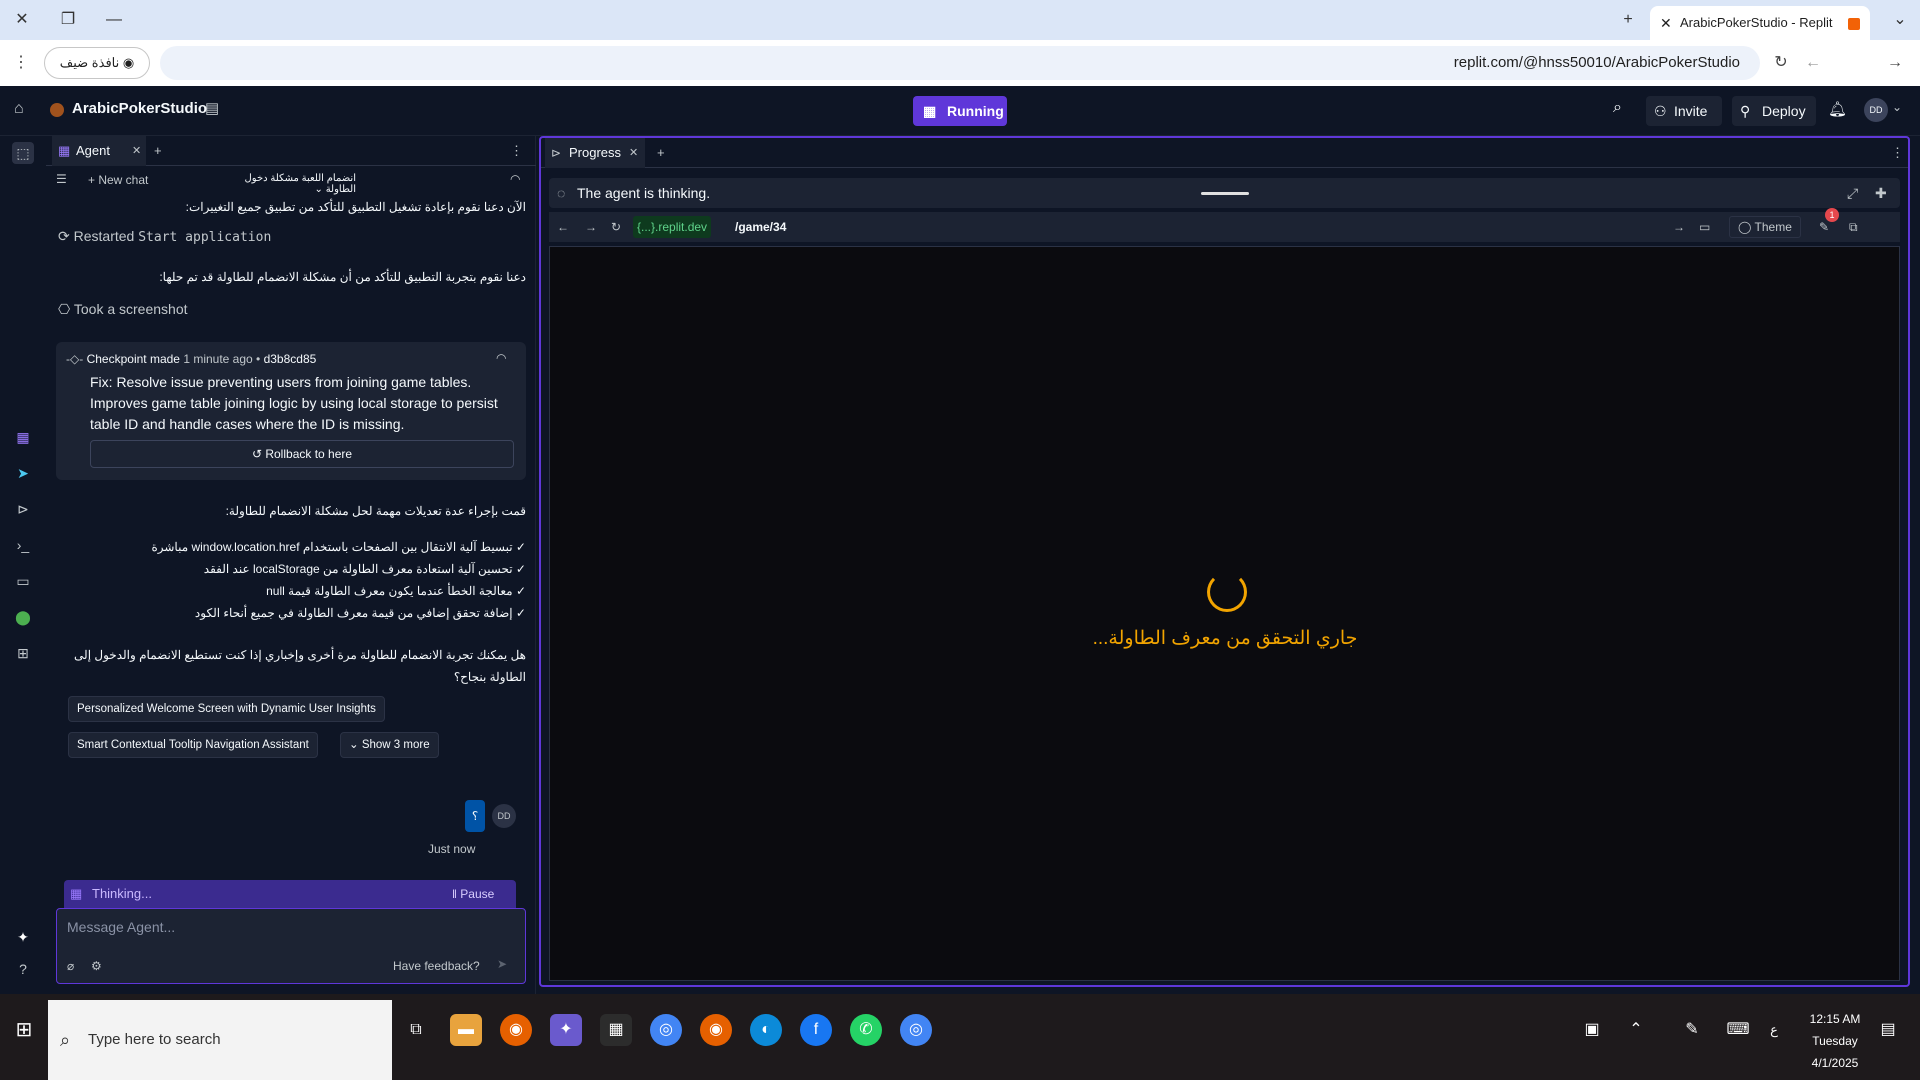  I want to click on preview-icon: ⊳, so click(23, 509).